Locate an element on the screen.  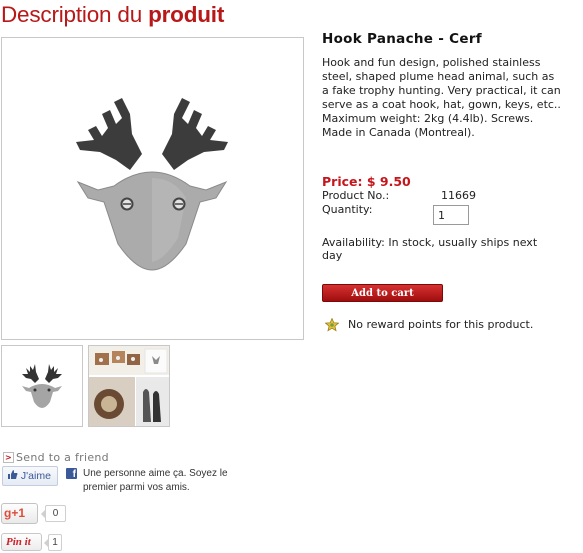
deer-head-hook-thumbnail is located at coordinates (42, 386).